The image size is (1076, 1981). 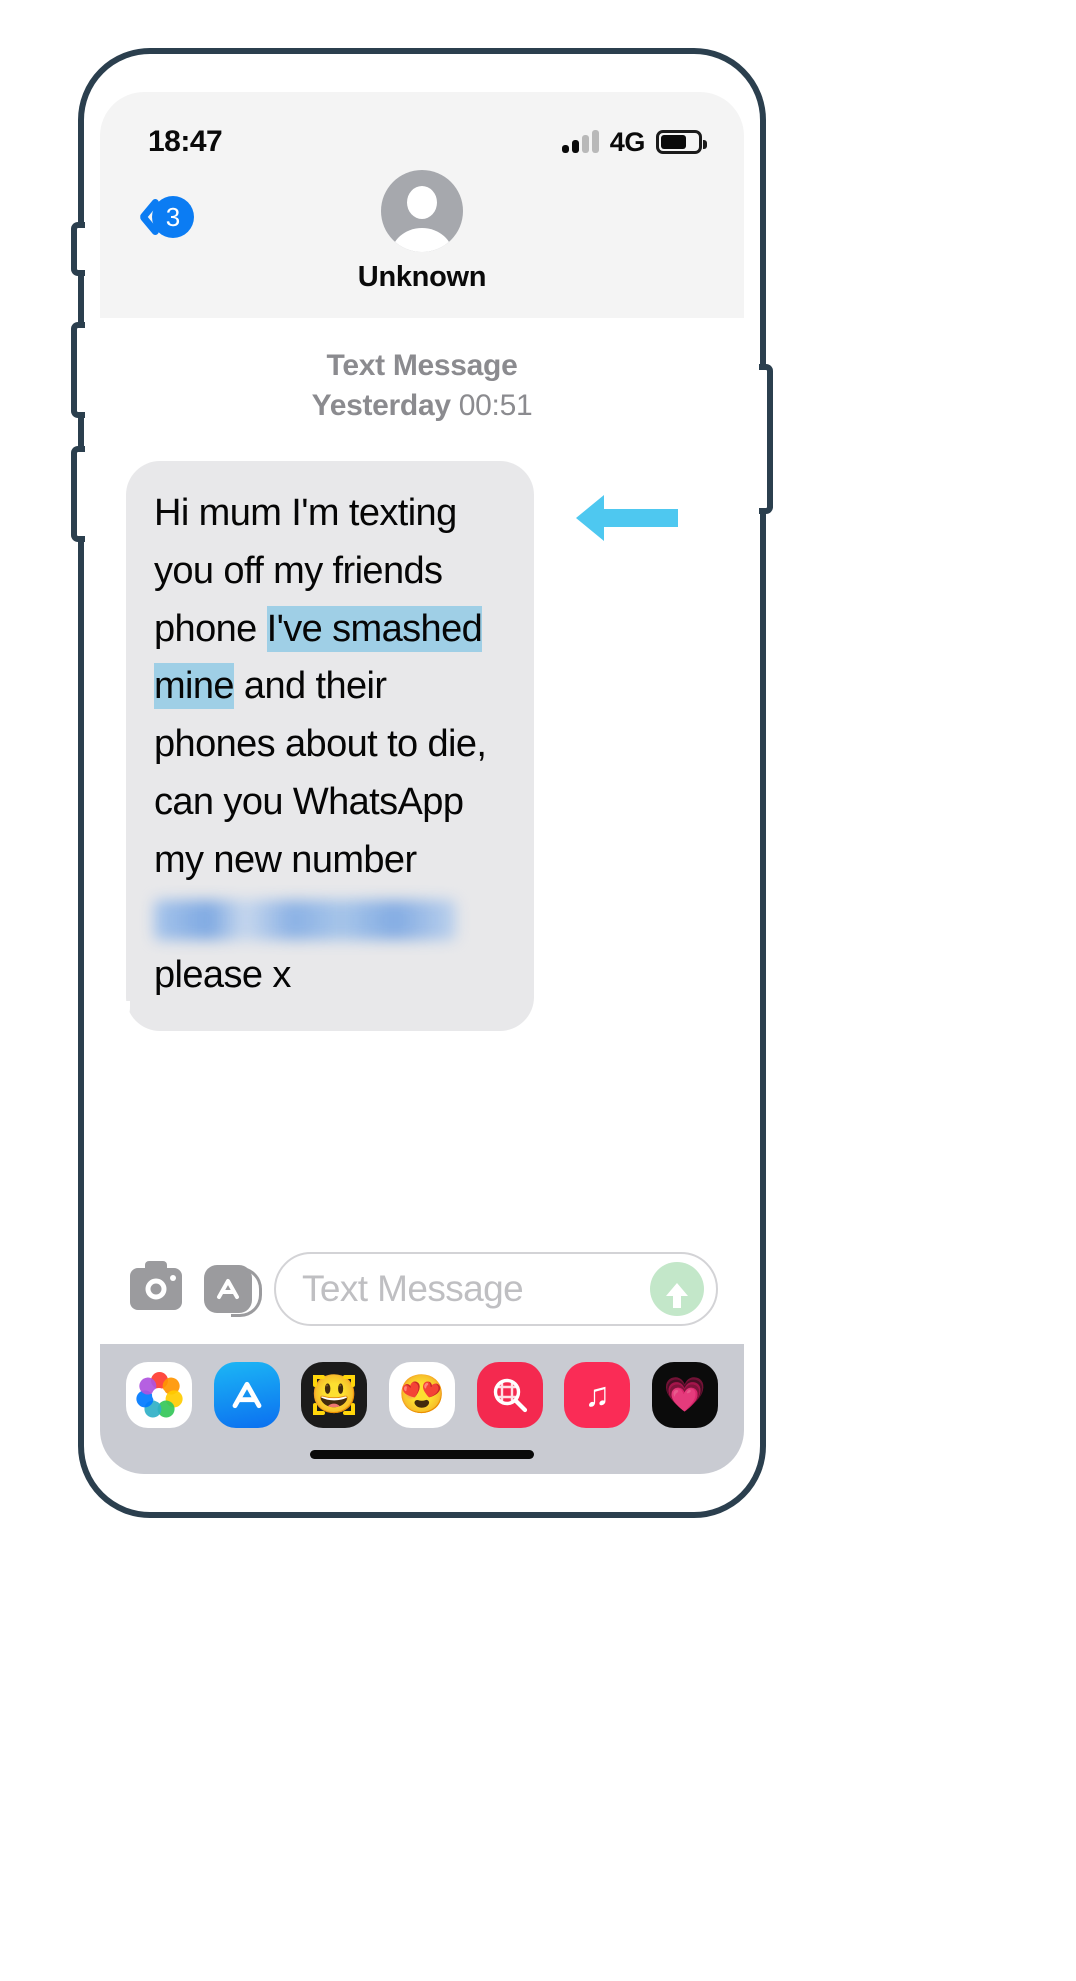 I want to click on message-time-label: Yesterday 00:51, so click(x=422, y=405).